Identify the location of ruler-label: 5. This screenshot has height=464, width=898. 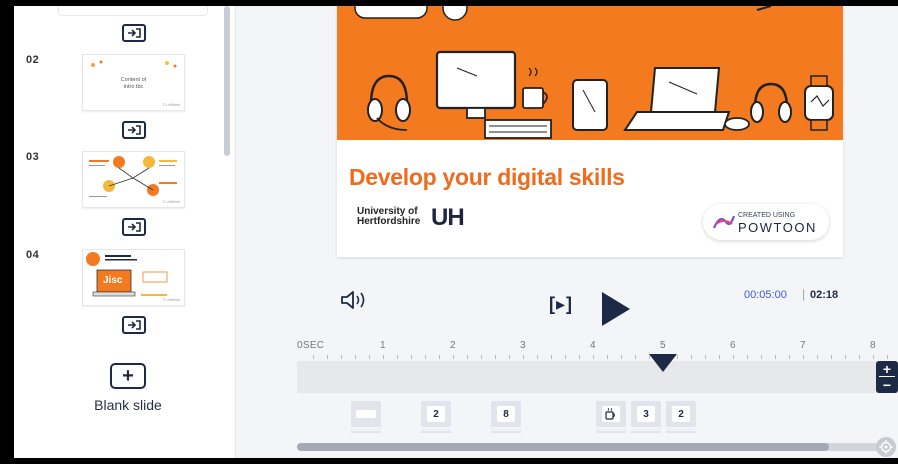
(663, 345).